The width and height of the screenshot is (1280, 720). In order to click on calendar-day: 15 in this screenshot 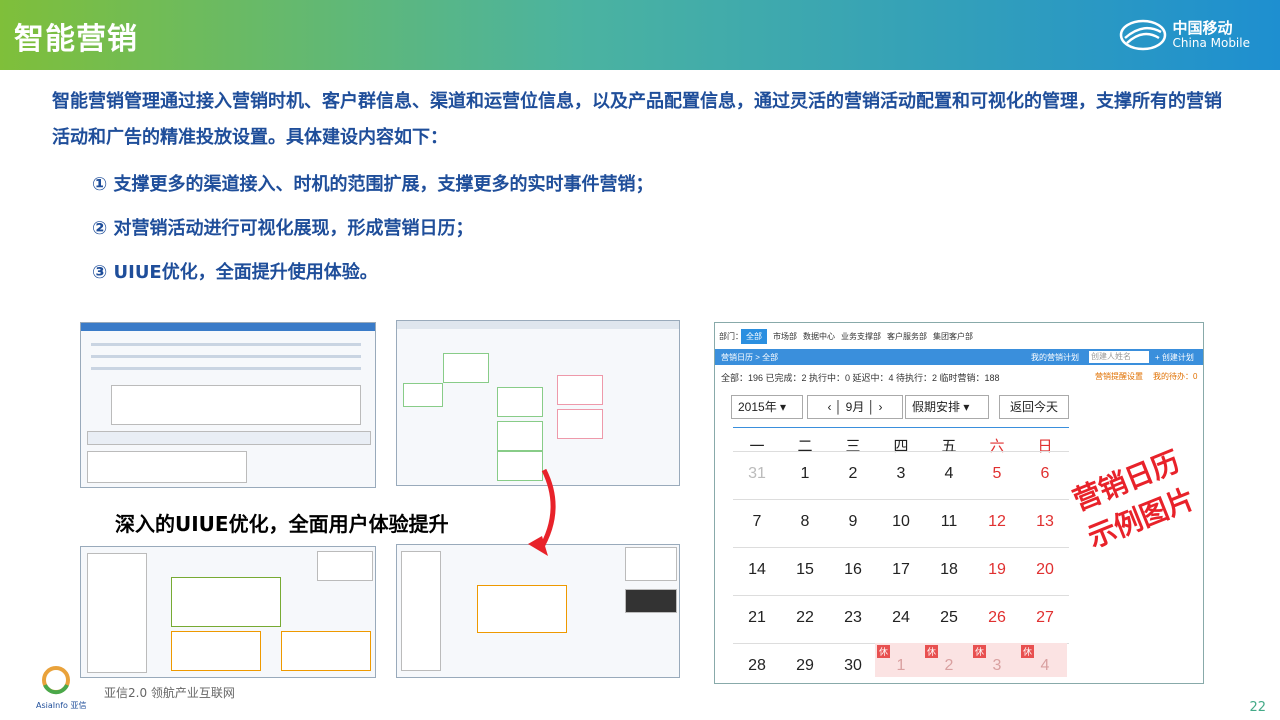, I will do `click(805, 570)`.